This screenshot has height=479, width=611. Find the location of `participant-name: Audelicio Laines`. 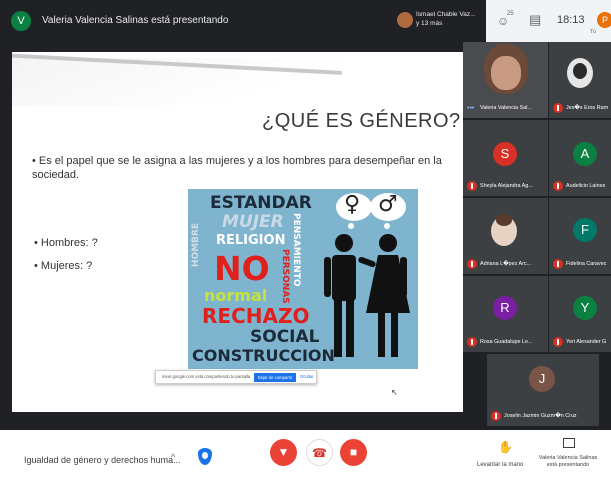

participant-name: Audelicio Laines is located at coordinates (586, 186).